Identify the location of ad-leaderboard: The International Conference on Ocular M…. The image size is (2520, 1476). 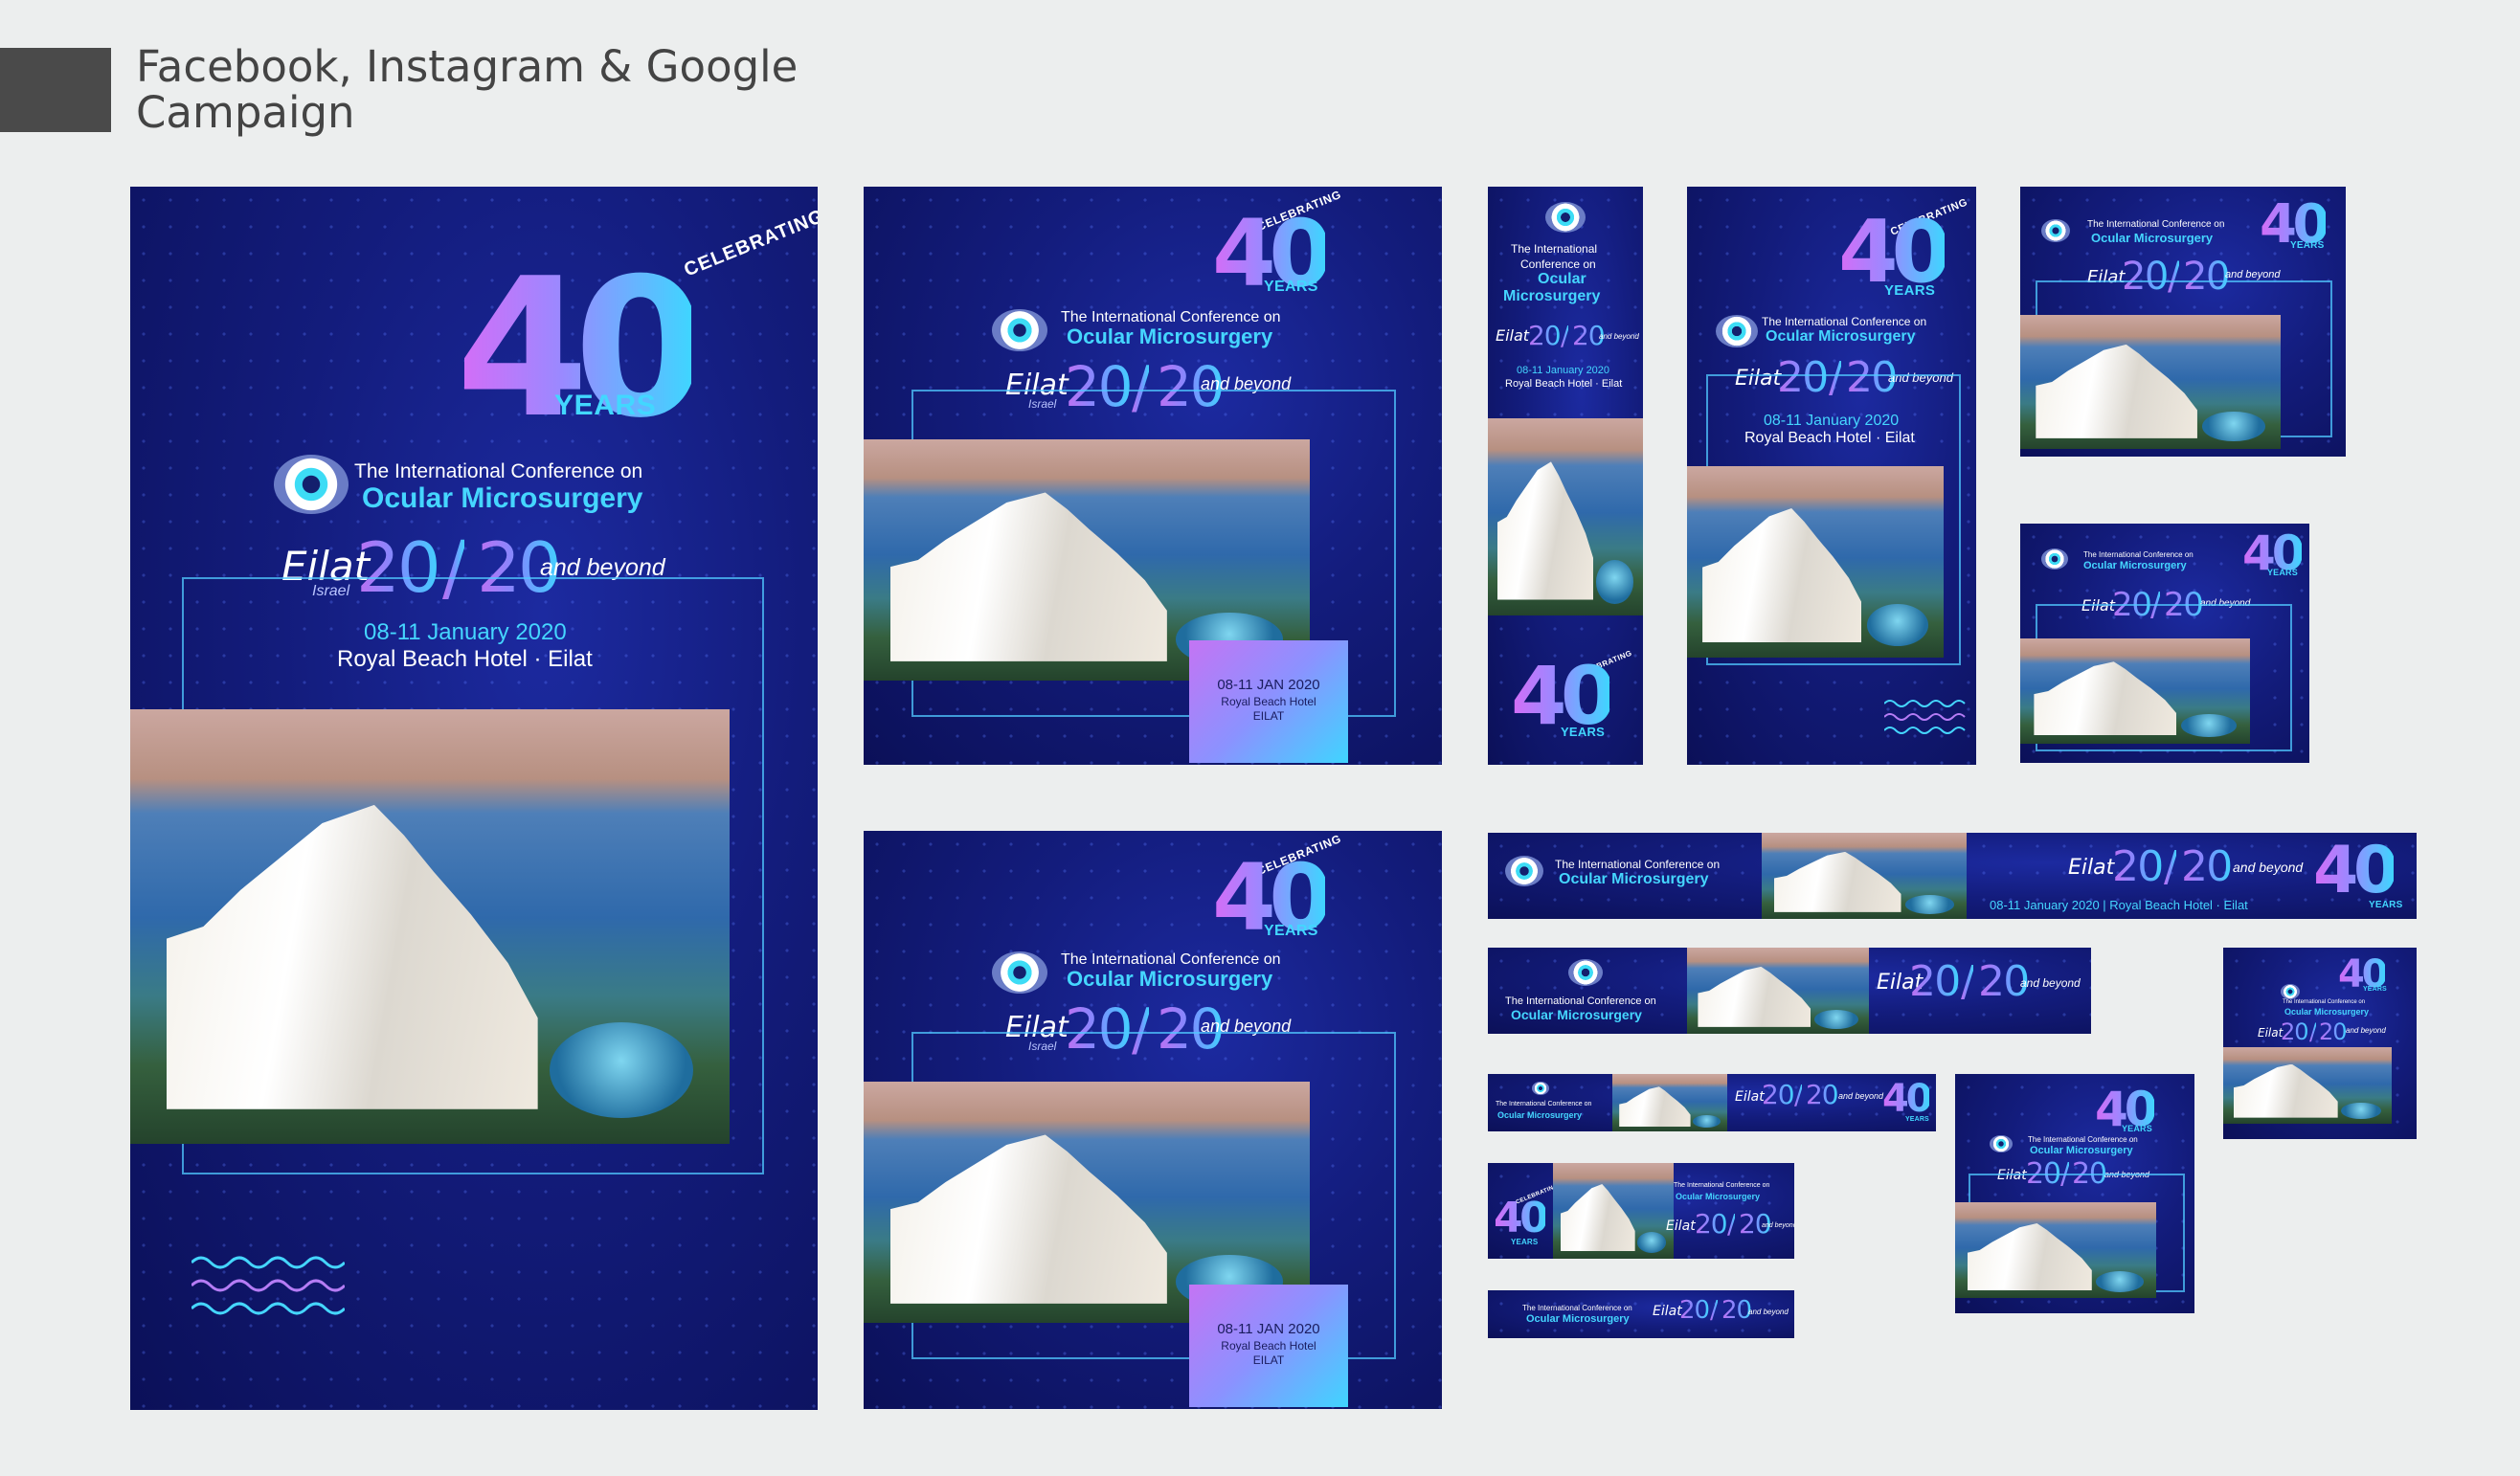
(1953, 876).